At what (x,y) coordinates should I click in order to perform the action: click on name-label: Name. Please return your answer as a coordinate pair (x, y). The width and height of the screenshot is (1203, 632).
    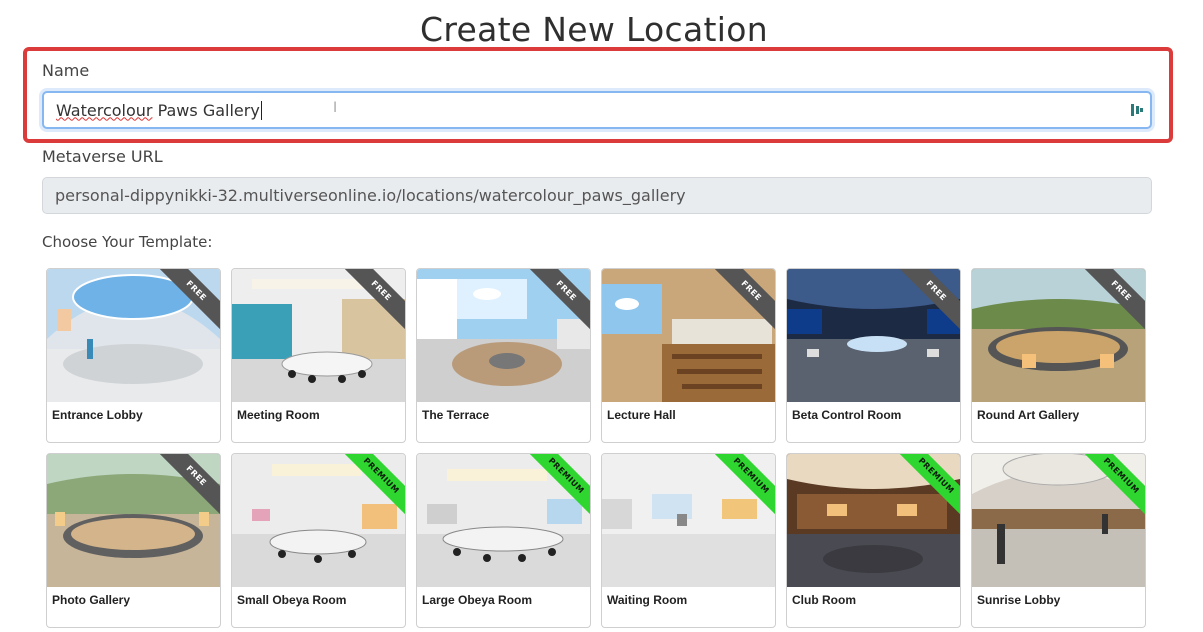
    Looking at the image, I should click on (66, 70).